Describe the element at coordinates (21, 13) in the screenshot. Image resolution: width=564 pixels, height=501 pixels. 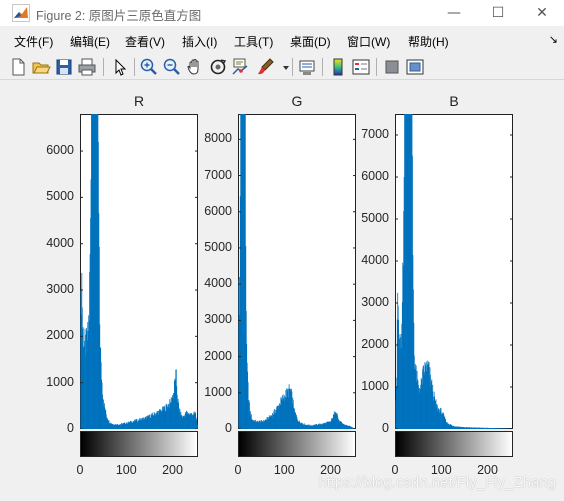
I see `matlab-logo-icon` at that location.